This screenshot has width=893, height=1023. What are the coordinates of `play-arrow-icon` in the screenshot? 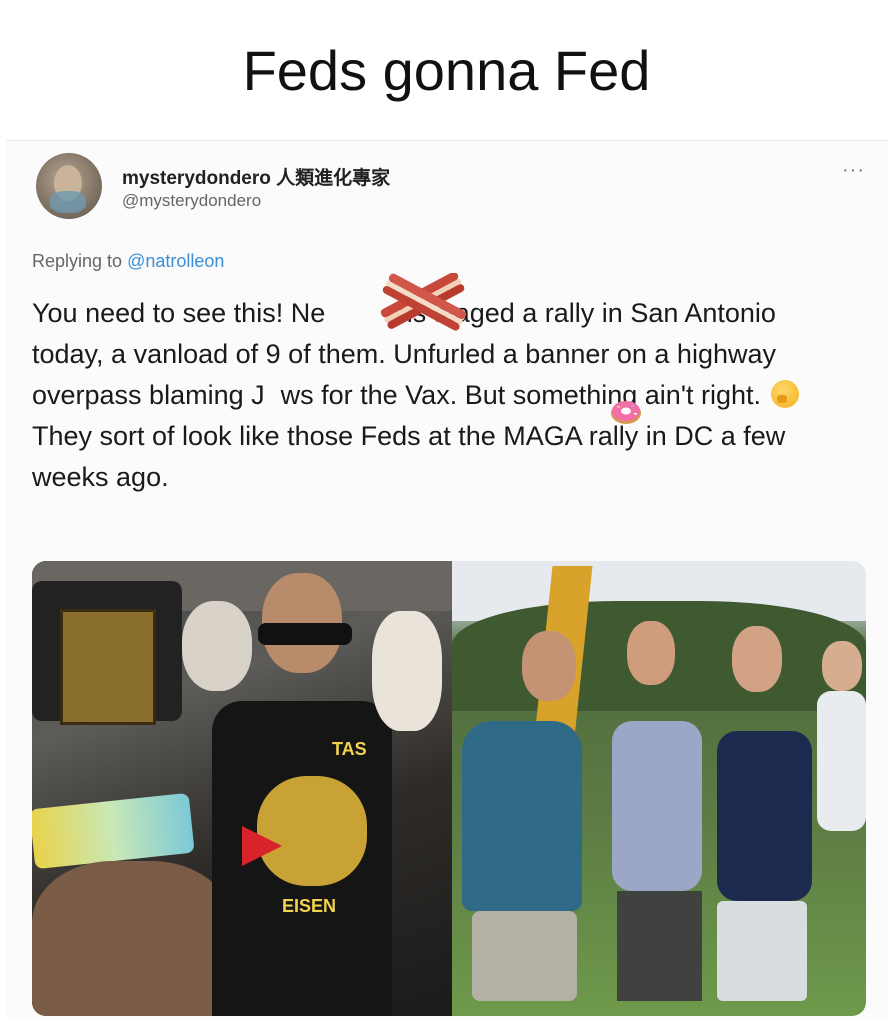 It's located at (262, 846).